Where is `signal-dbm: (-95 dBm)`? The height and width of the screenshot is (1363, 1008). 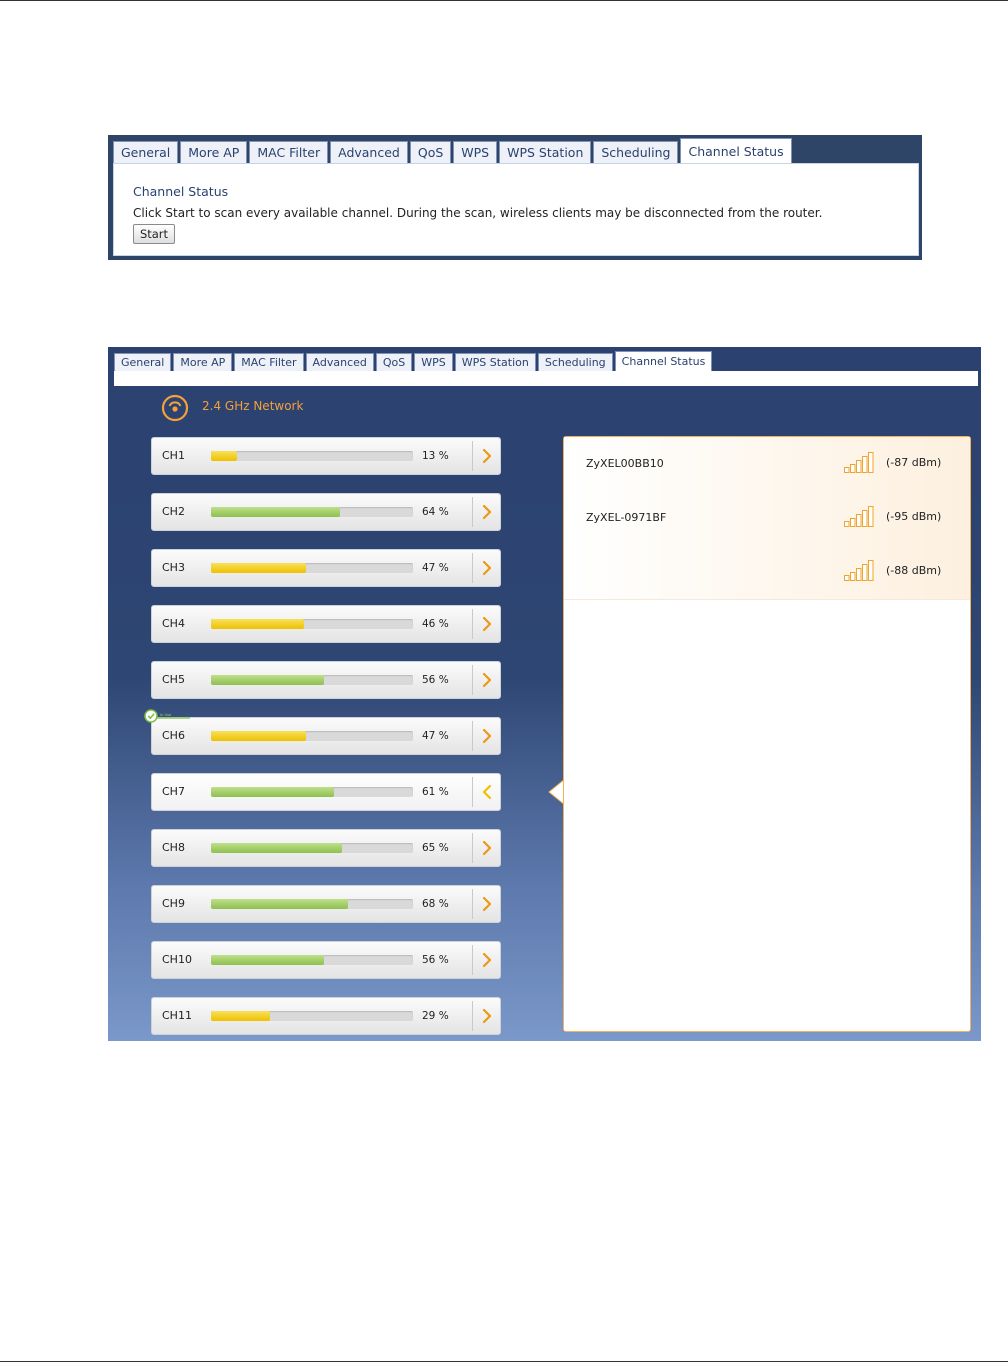
signal-dbm: (-95 dBm) is located at coordinates (914, 516).